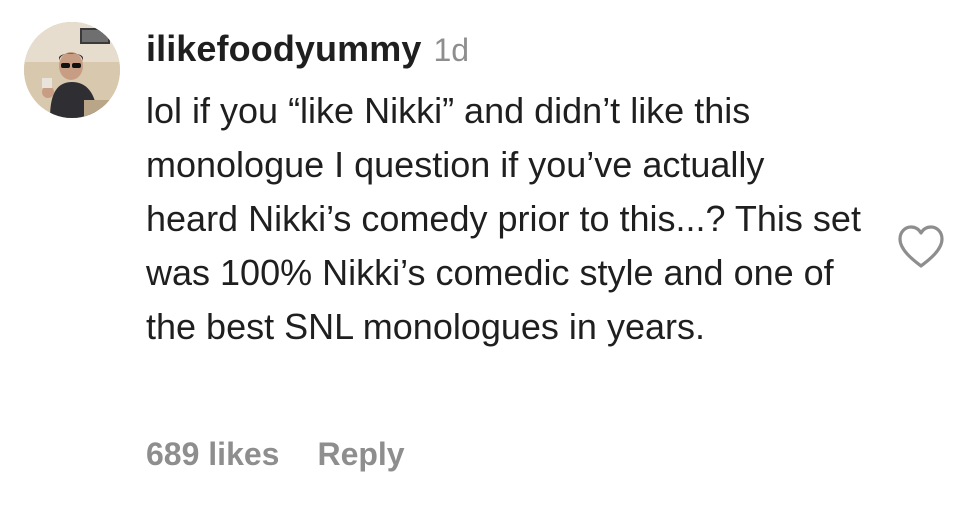 This screenshot has width=980, height=508. I want to click on comment-meta: ilikefoodyummy 1d, so click(506, 52).